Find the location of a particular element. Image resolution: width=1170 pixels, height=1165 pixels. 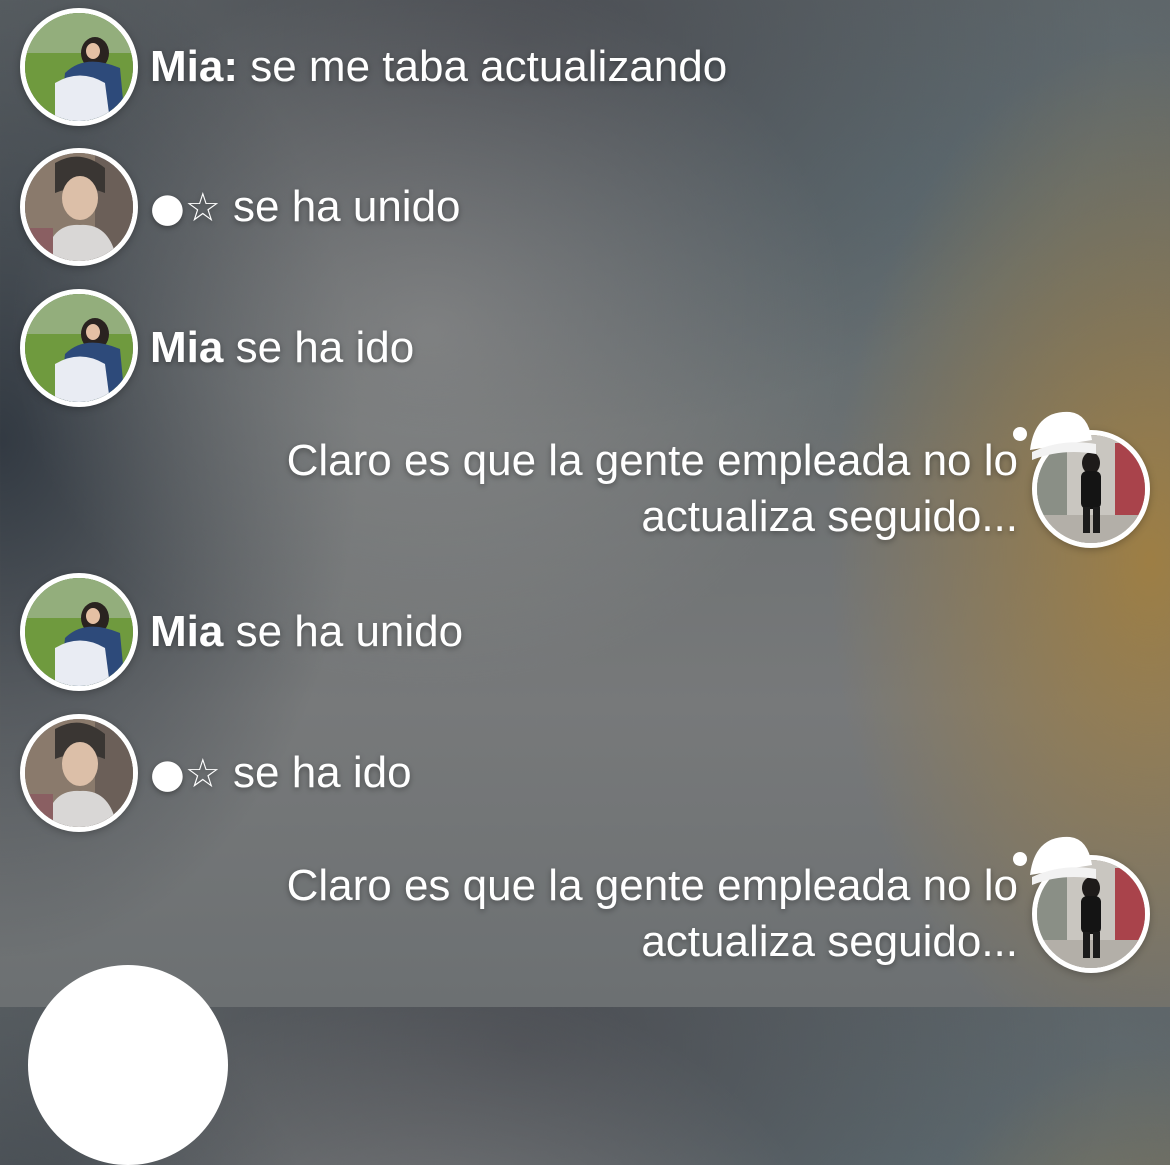

floating-action-button is located at coordinates (128, 1065).